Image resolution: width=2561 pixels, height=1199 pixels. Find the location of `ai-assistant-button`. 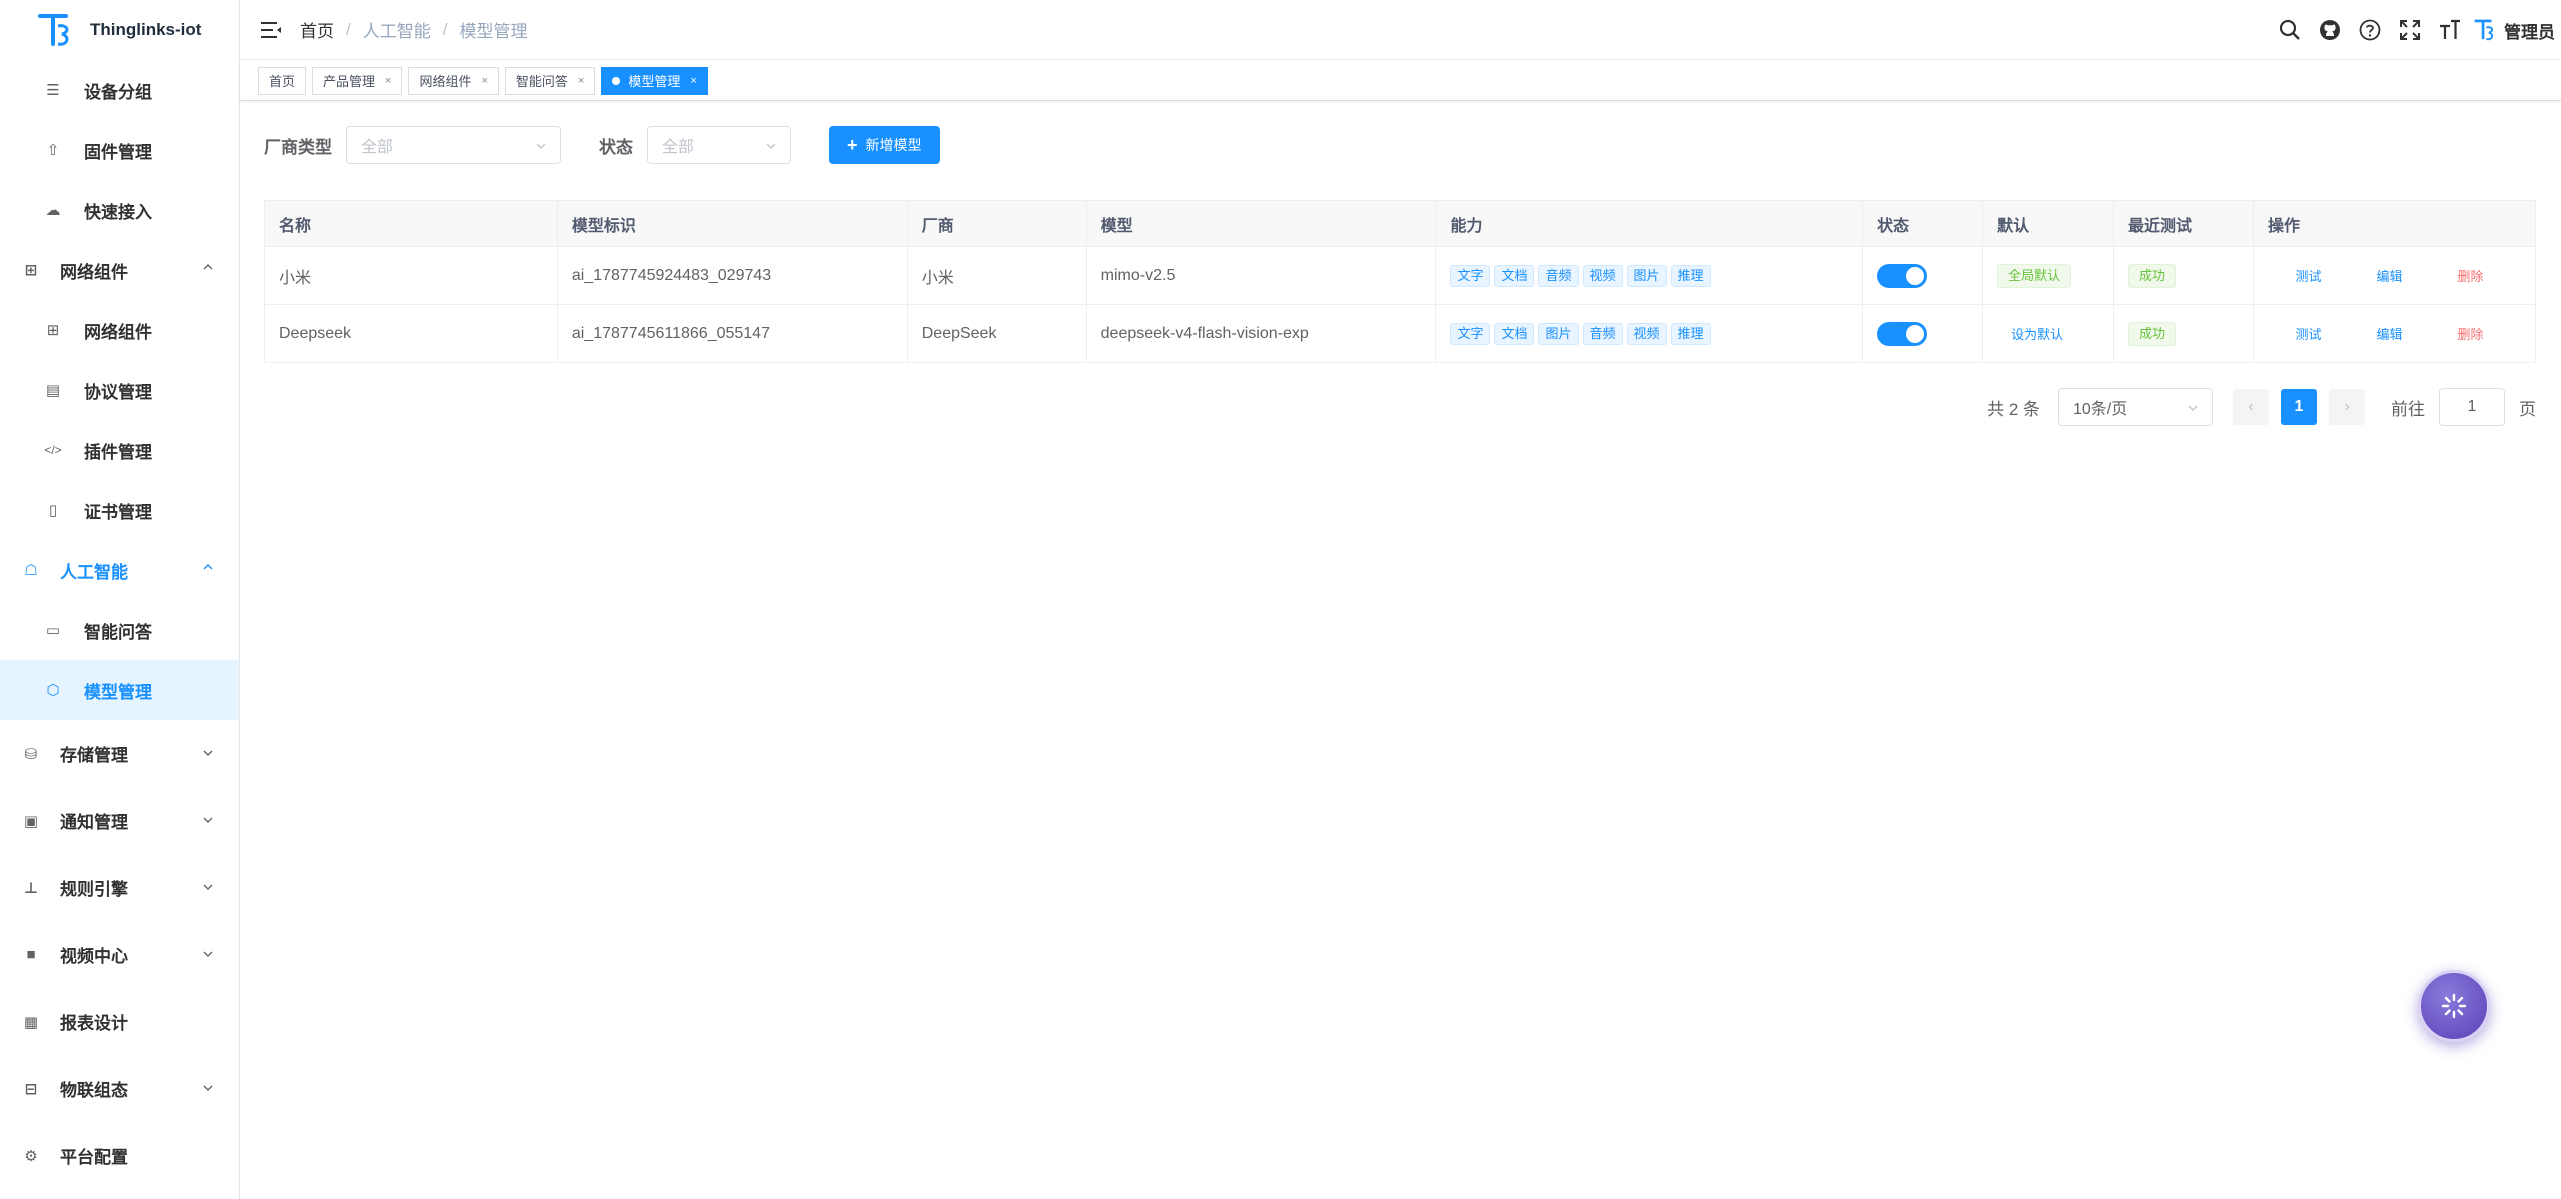

ai-assistant-button is located at coordinates (2454, 1006).